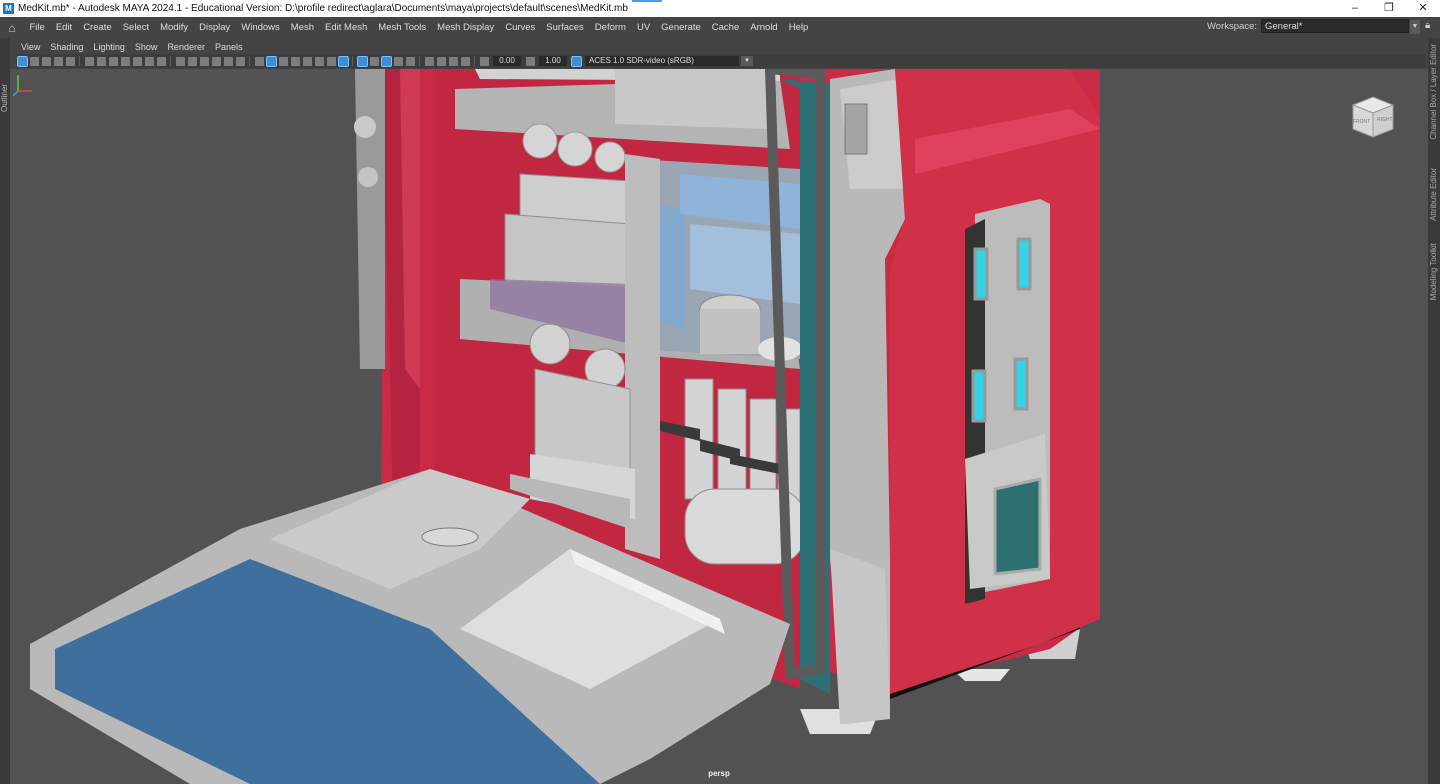 This screenshot has height=784, width=1440. What do you see at coordinates (22, 61) in the screenshot?
I see `select-camera-icon` at bounding box center [22, 61].